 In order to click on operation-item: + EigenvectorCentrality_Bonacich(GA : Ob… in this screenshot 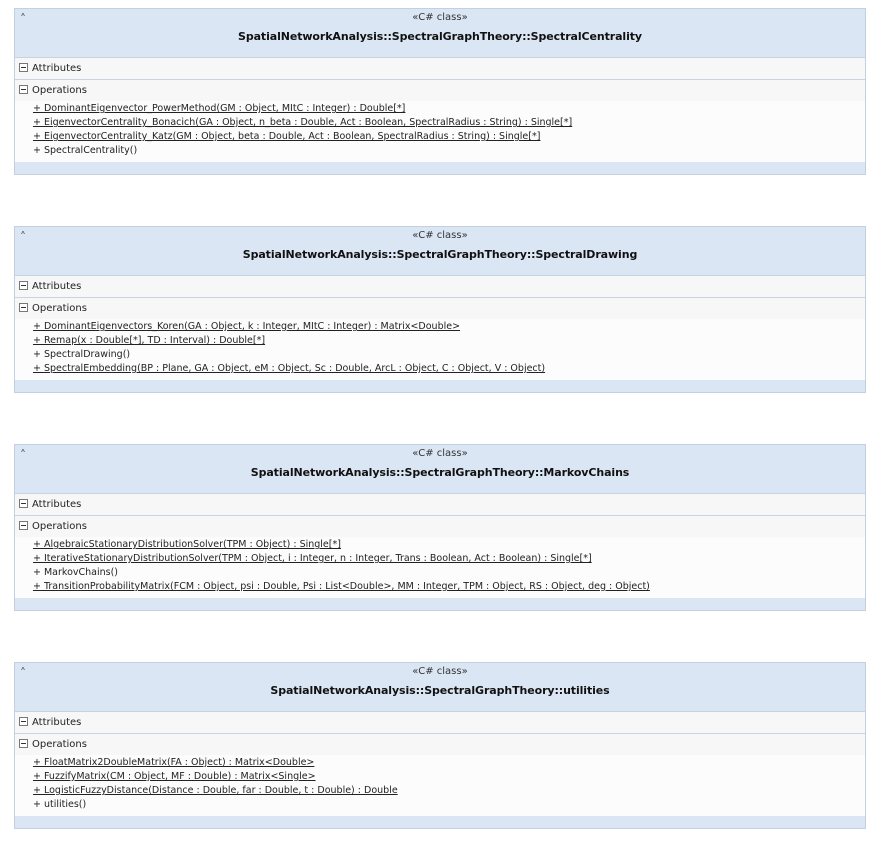, I will do `click(440, 123)`.